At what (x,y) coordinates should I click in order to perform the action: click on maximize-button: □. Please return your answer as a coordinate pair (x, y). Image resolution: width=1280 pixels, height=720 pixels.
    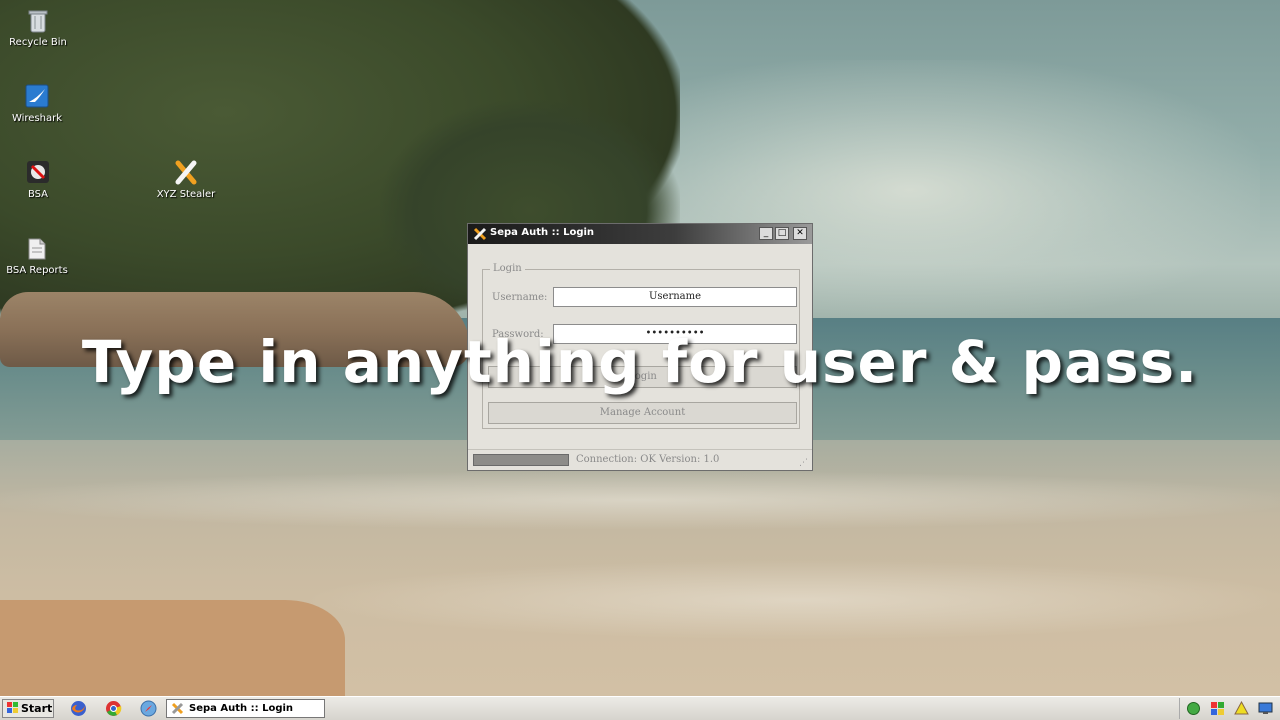
    Looking at the image, I should click on (782, 233).